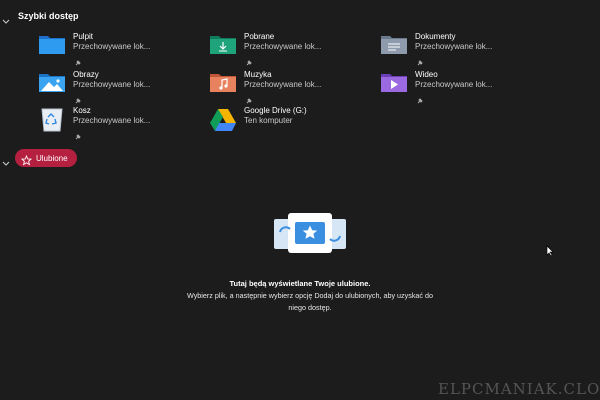 The height and width of the screenshot is (400, 600). What do you see at coordinates (6, 18) in the screenshot?
I see `quick-access-chevron-icon` at bounding box center [6, 18].